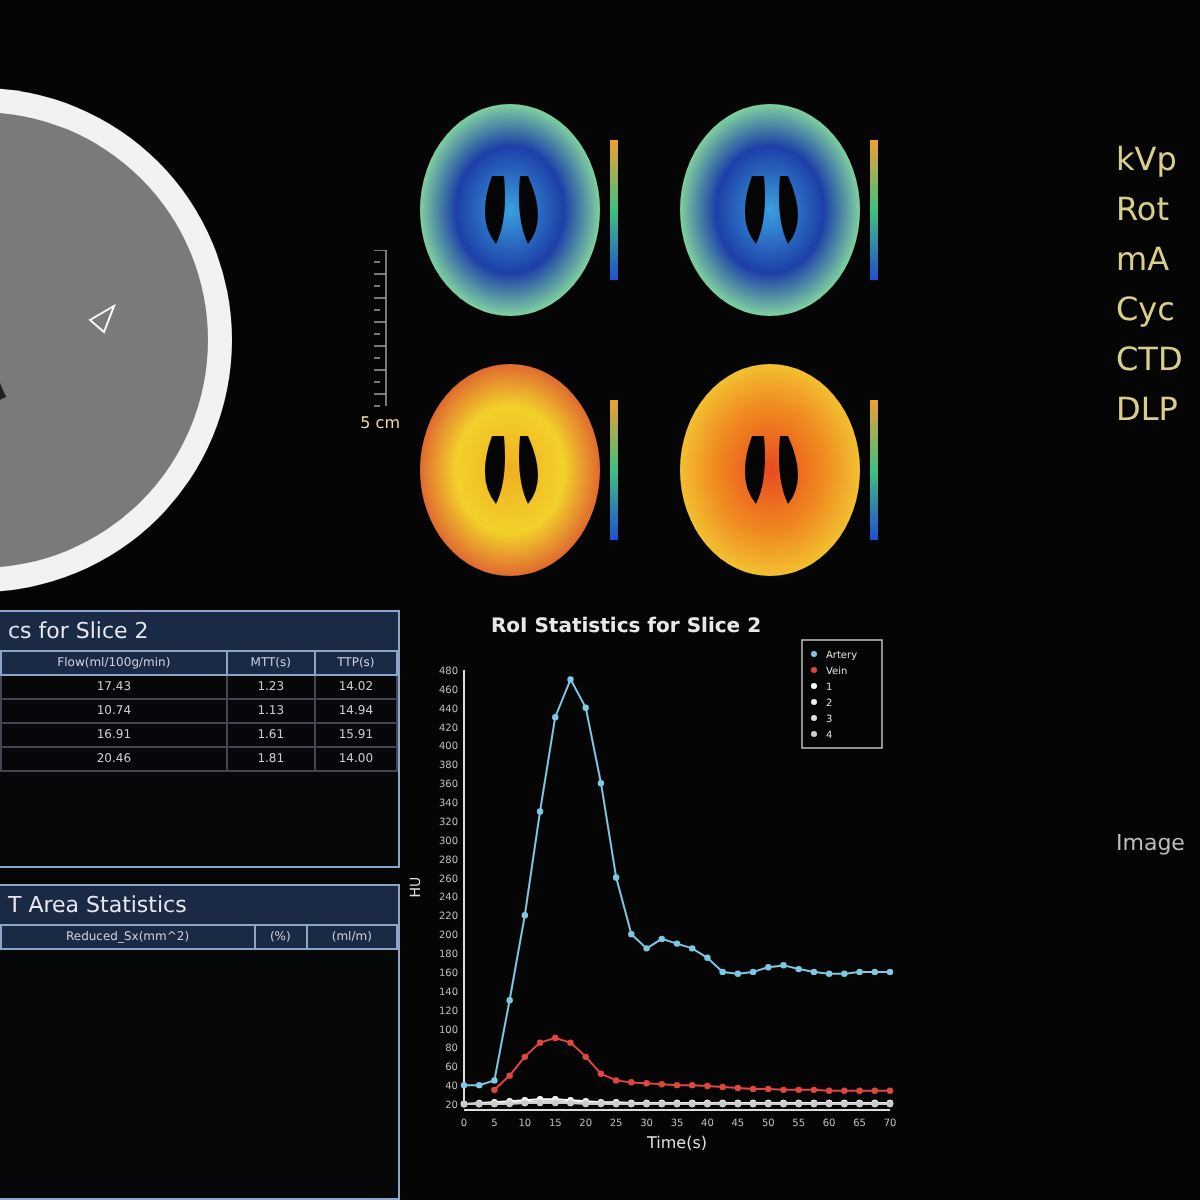 This screenshot has height=1200, width=1200. Describe the element at coordinates (1147, 160) in the screenshot. I see `scan-parameter: kVp` at that location.